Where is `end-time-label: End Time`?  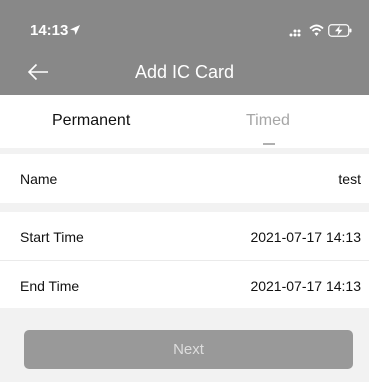
end-time-label: End Time is located at coordinates (50, 286).